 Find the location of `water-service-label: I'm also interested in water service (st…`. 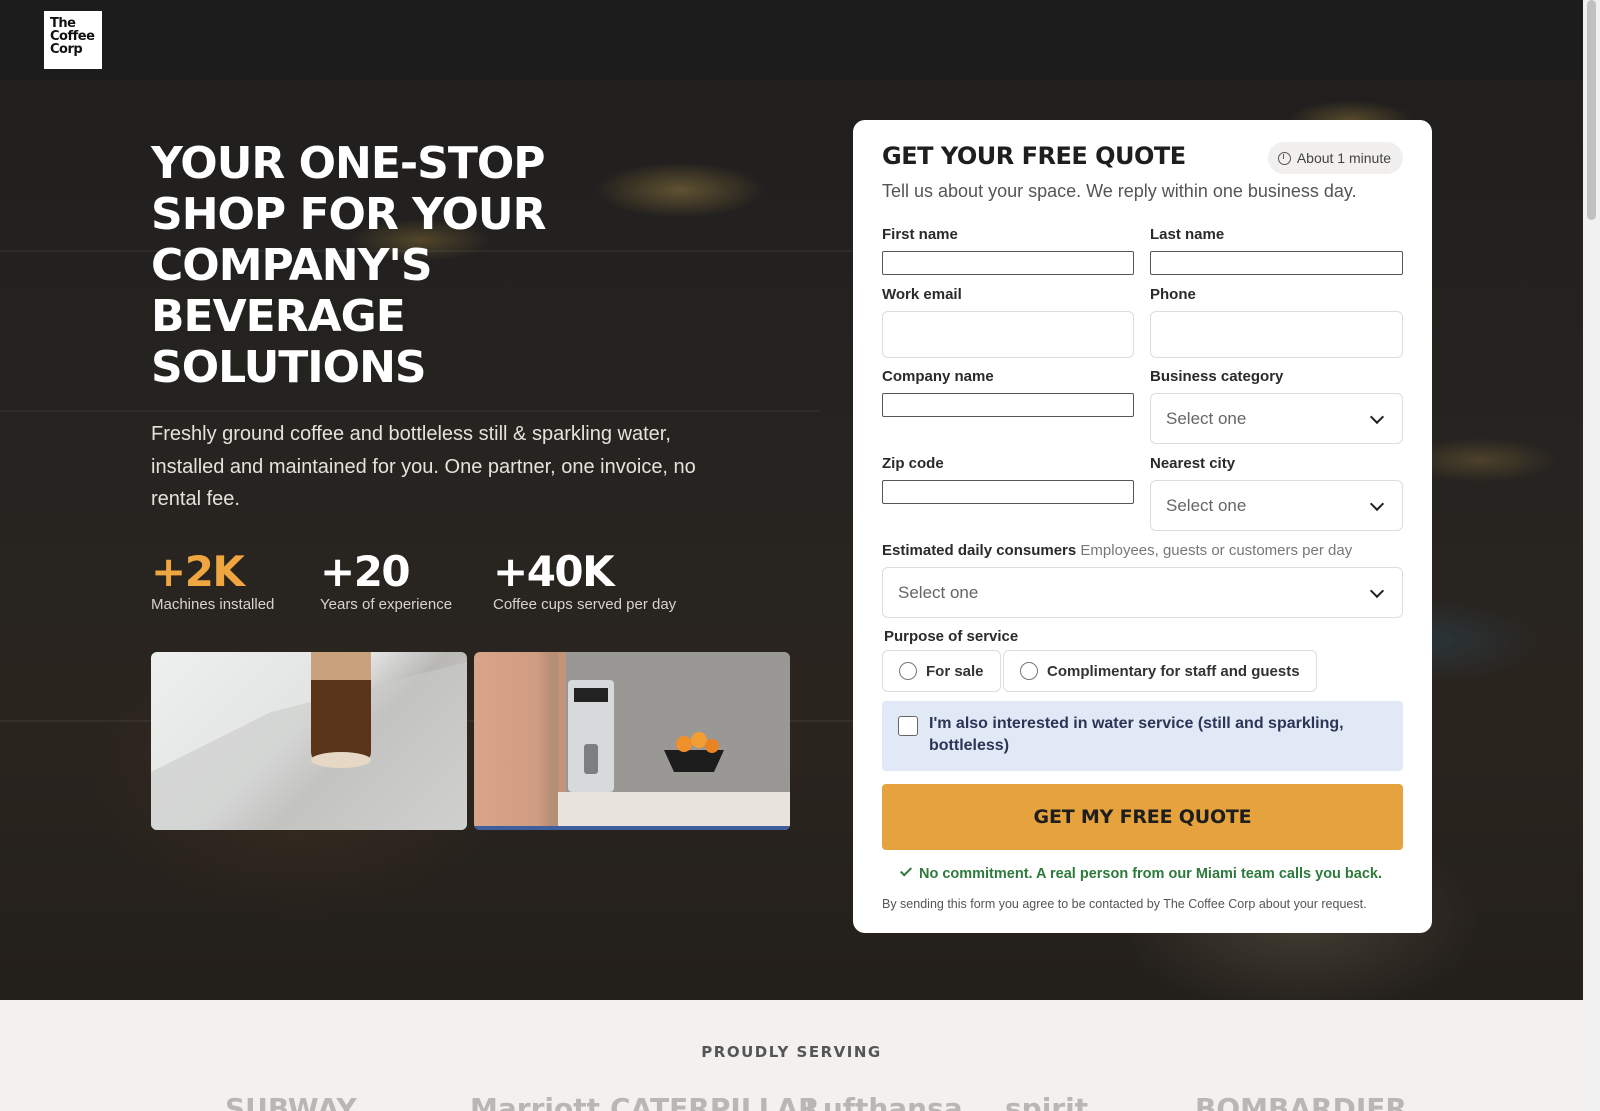

water-service-label: I'm also interested in water service (st… is located at coordinates (1136, 734).